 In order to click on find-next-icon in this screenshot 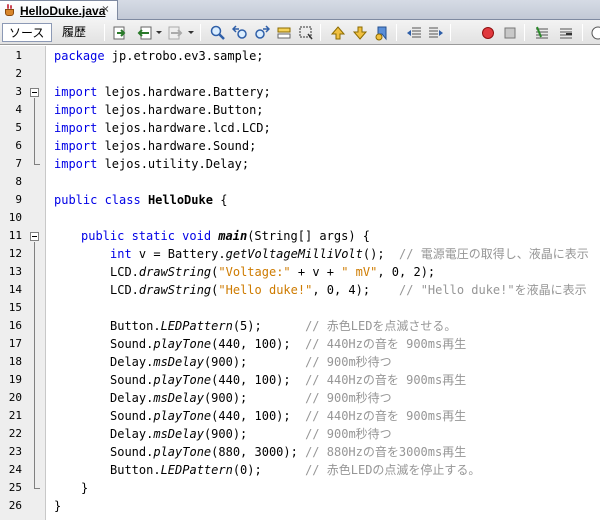, I will do `click(262, 31)`.